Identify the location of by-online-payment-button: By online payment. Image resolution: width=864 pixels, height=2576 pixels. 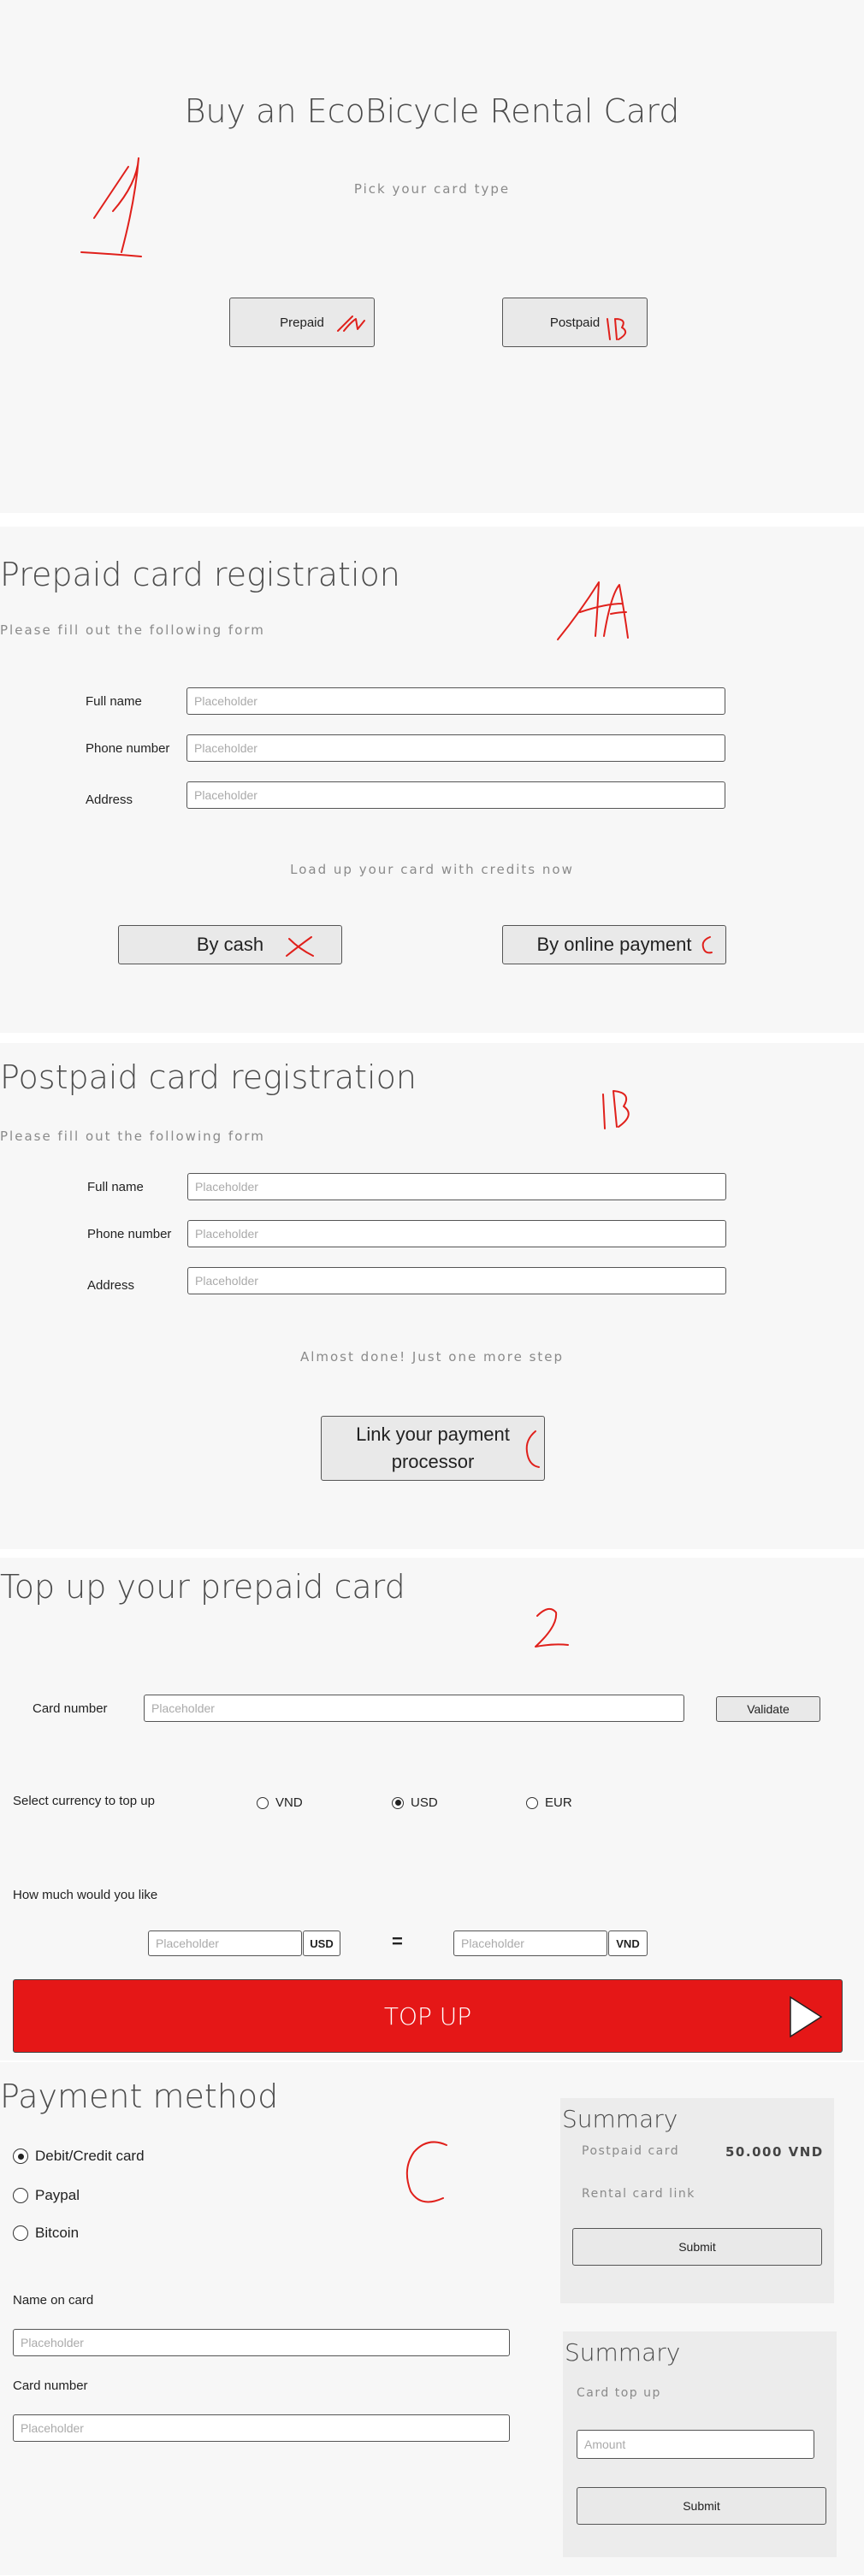
(614, 945).